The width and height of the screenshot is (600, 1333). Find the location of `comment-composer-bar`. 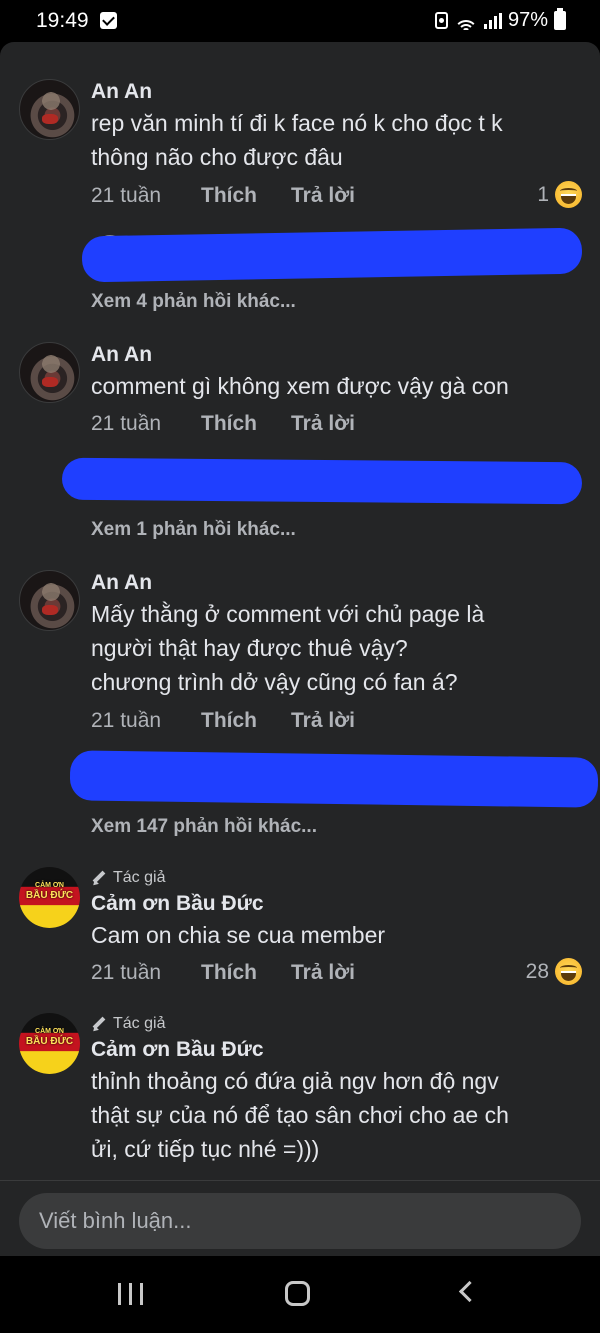

comment-composer-bar is located at coordinates (300, 1218).